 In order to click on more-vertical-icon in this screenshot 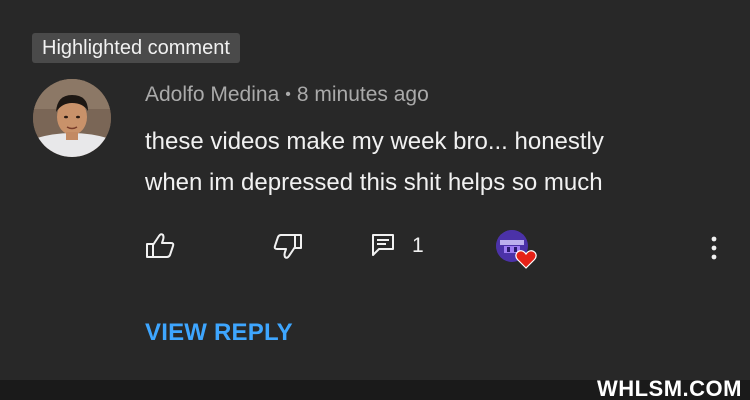, I will do `click(714, 248)`.